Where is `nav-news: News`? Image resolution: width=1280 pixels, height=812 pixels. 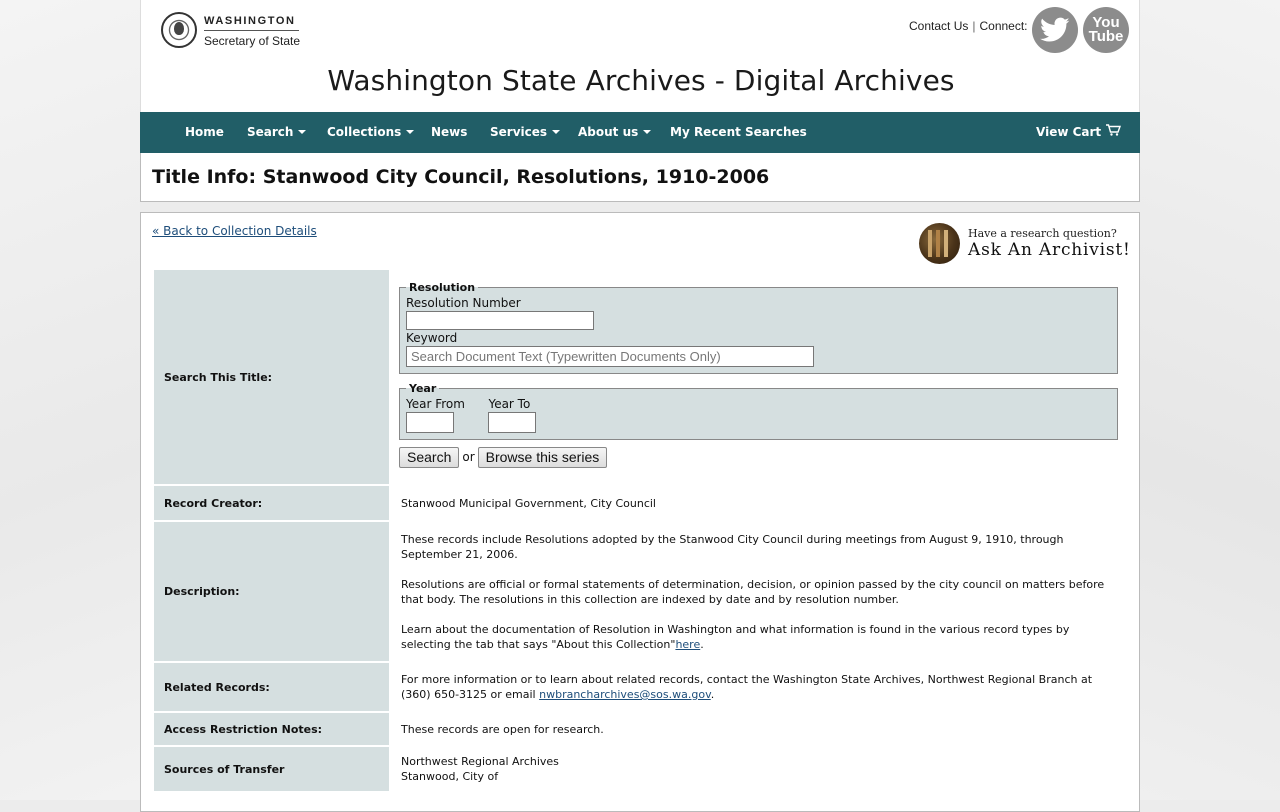
nav-news: News is located at coordinates (449, 132).